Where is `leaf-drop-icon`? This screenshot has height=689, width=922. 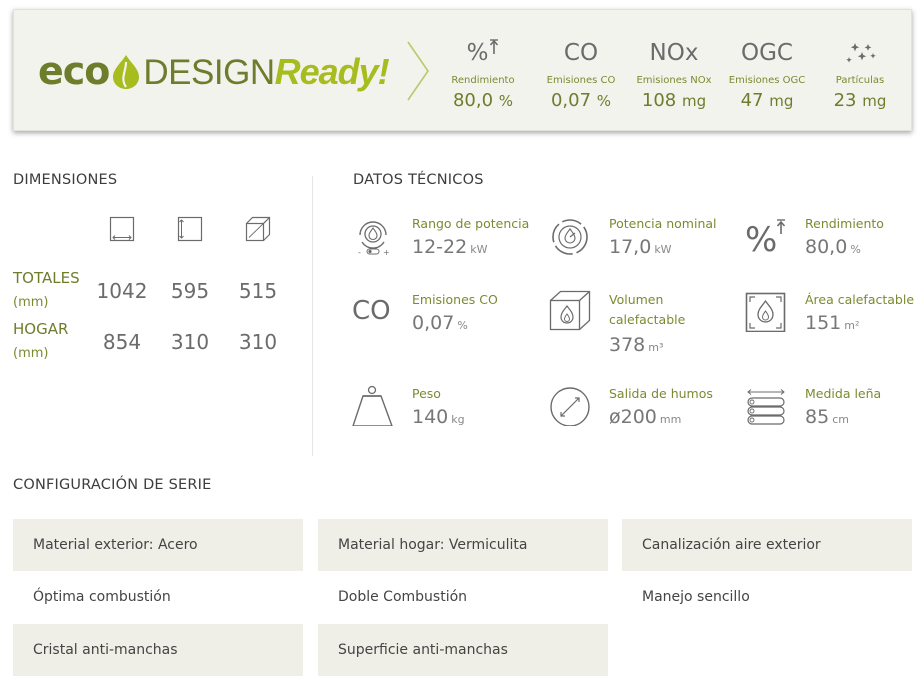 leaf-drop-icon is located at coordinates (126, 72).